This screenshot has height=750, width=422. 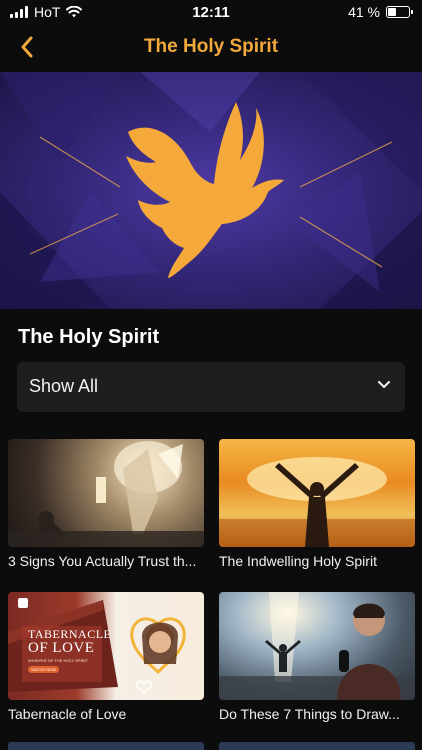 I want to click on section-title: The Holy Spirit, so click(x=89, y=337).